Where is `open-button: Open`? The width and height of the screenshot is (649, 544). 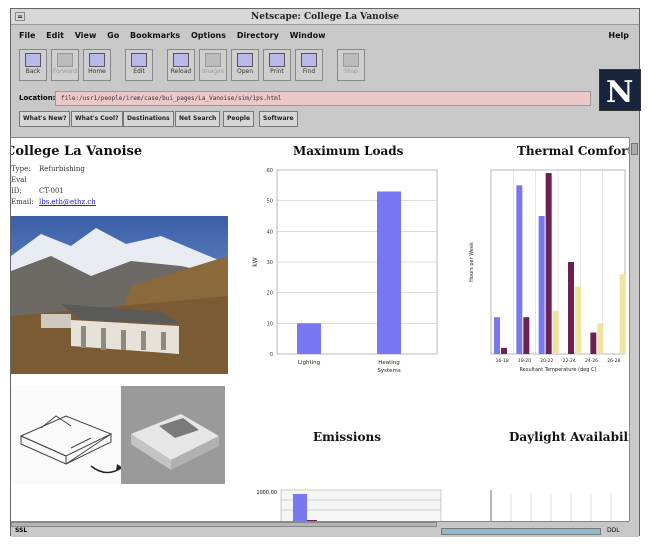 open-button: Open is located at coordinates (245, 65).